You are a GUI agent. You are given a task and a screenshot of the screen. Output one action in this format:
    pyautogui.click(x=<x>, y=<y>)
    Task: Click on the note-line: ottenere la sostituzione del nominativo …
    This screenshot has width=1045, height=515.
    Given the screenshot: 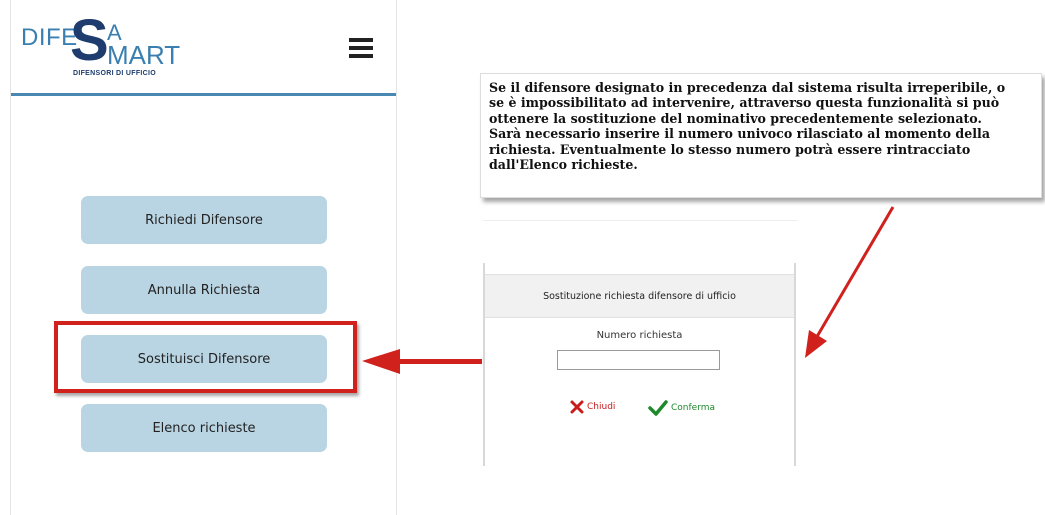 What is the action you would take?
    pyautogui.click(x=735, y=118)
    